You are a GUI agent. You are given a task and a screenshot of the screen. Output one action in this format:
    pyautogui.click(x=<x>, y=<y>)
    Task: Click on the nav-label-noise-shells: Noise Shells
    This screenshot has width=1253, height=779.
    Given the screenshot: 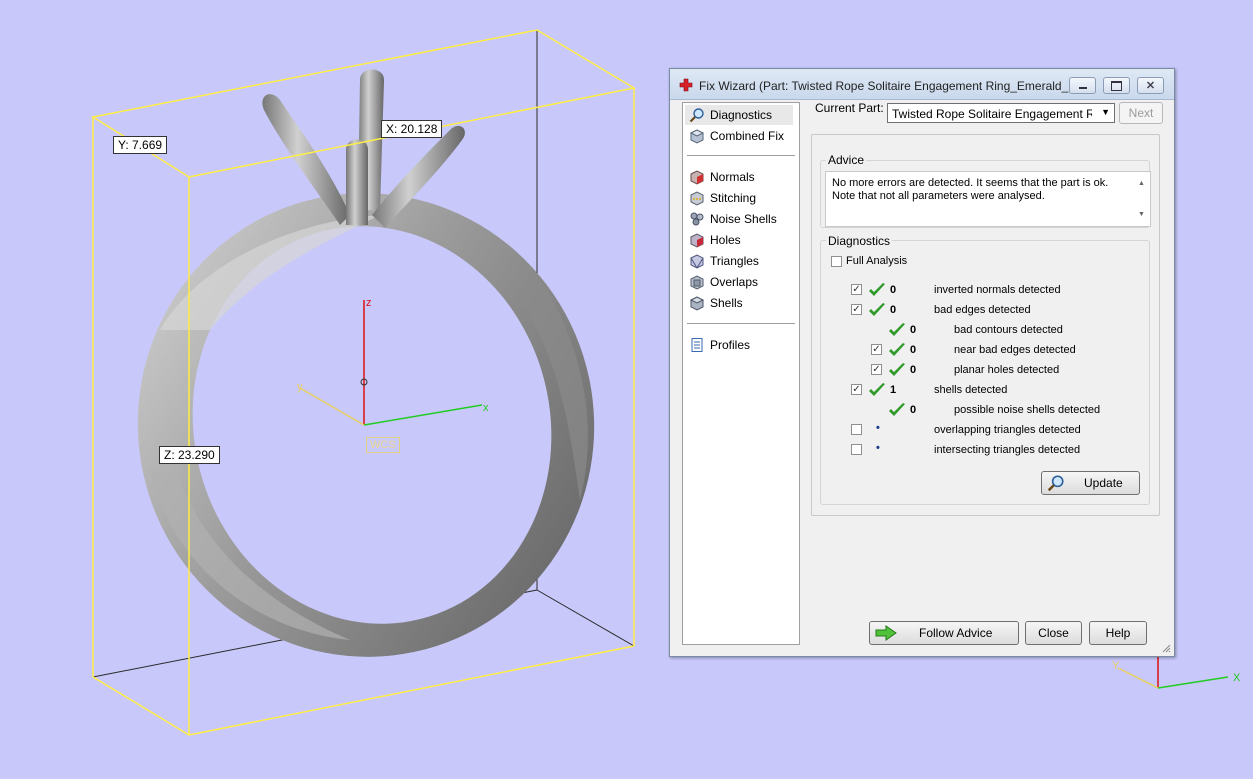 What is the action you would take?
    pyautogui.click(x=743, y=219)
    